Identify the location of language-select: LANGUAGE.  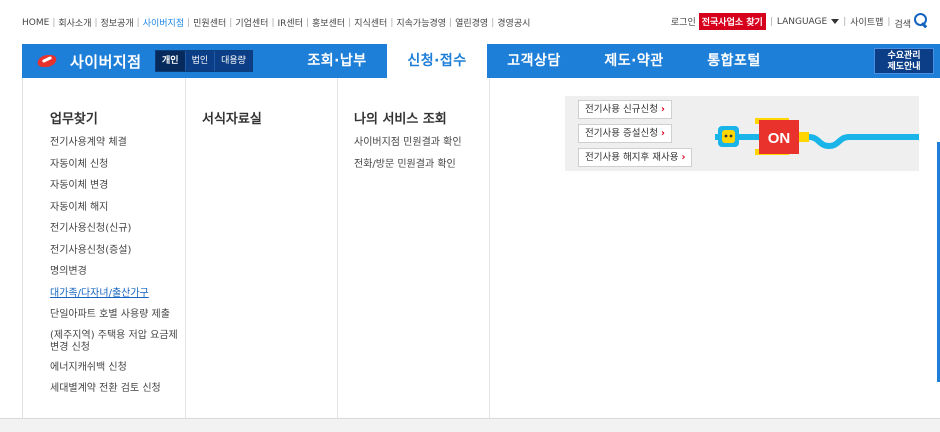
(808, 21).